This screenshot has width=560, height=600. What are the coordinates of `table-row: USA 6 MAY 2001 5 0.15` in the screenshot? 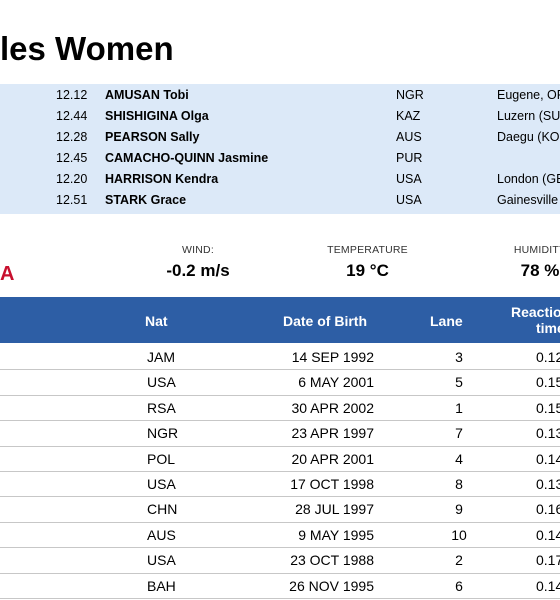 It's located at (280, 383).